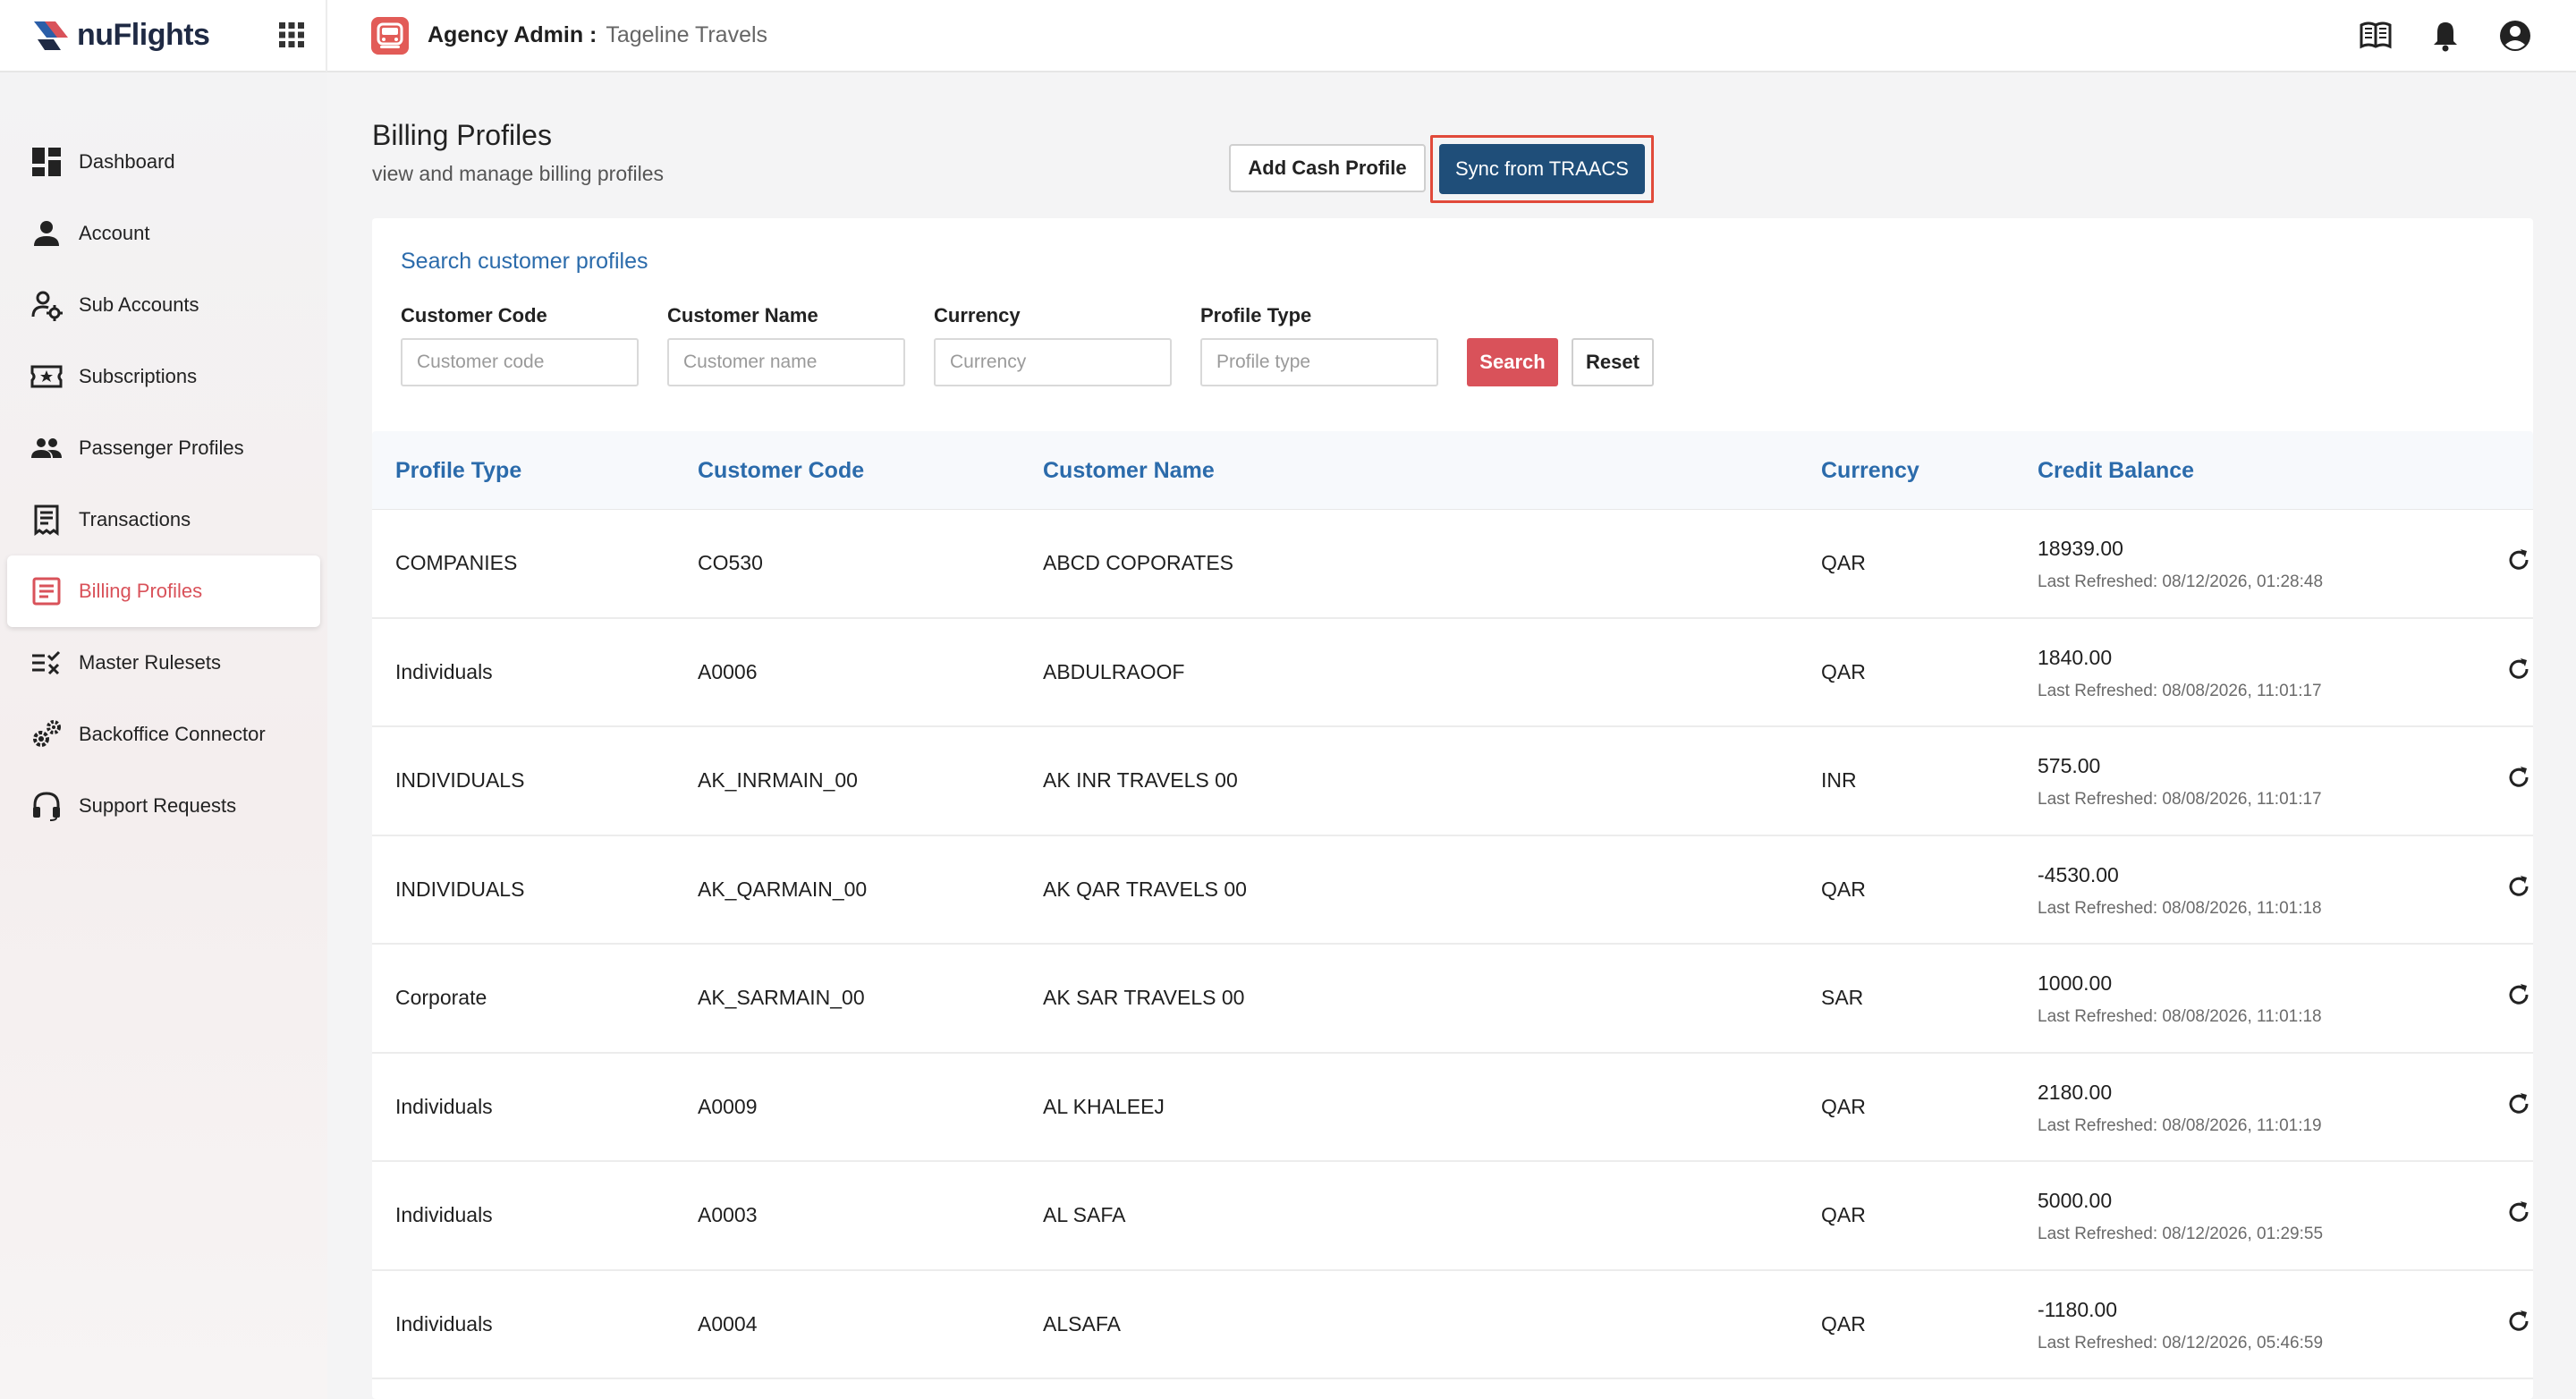 The height and width of the screenshot is (1399, 2576). Describe the element at coordinates (2075, 657) in the screenshot. I see `cell-credit-balance: 1840.00` at that location.